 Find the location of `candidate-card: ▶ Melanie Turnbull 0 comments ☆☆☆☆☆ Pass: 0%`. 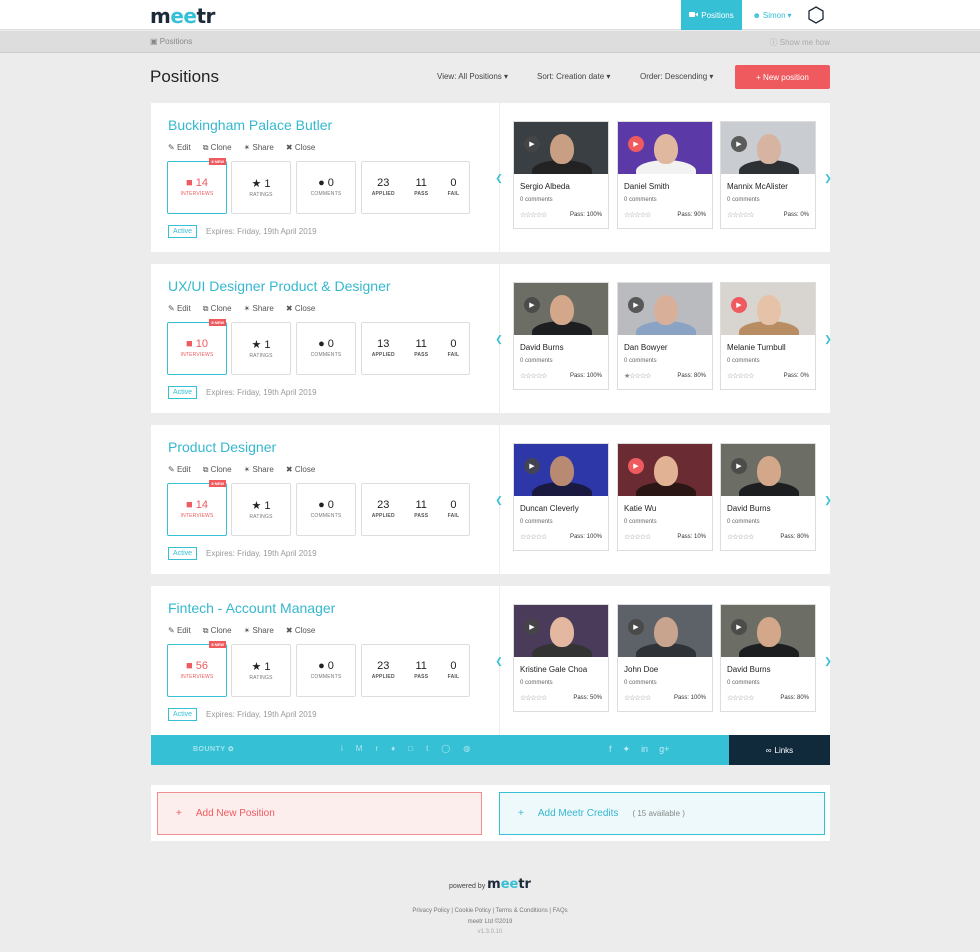

candidate-card: ▶ Melanie Turnbull 0 comments ☆☆☆☆☆ Pass: 0% is located at coordinates (768, 336).